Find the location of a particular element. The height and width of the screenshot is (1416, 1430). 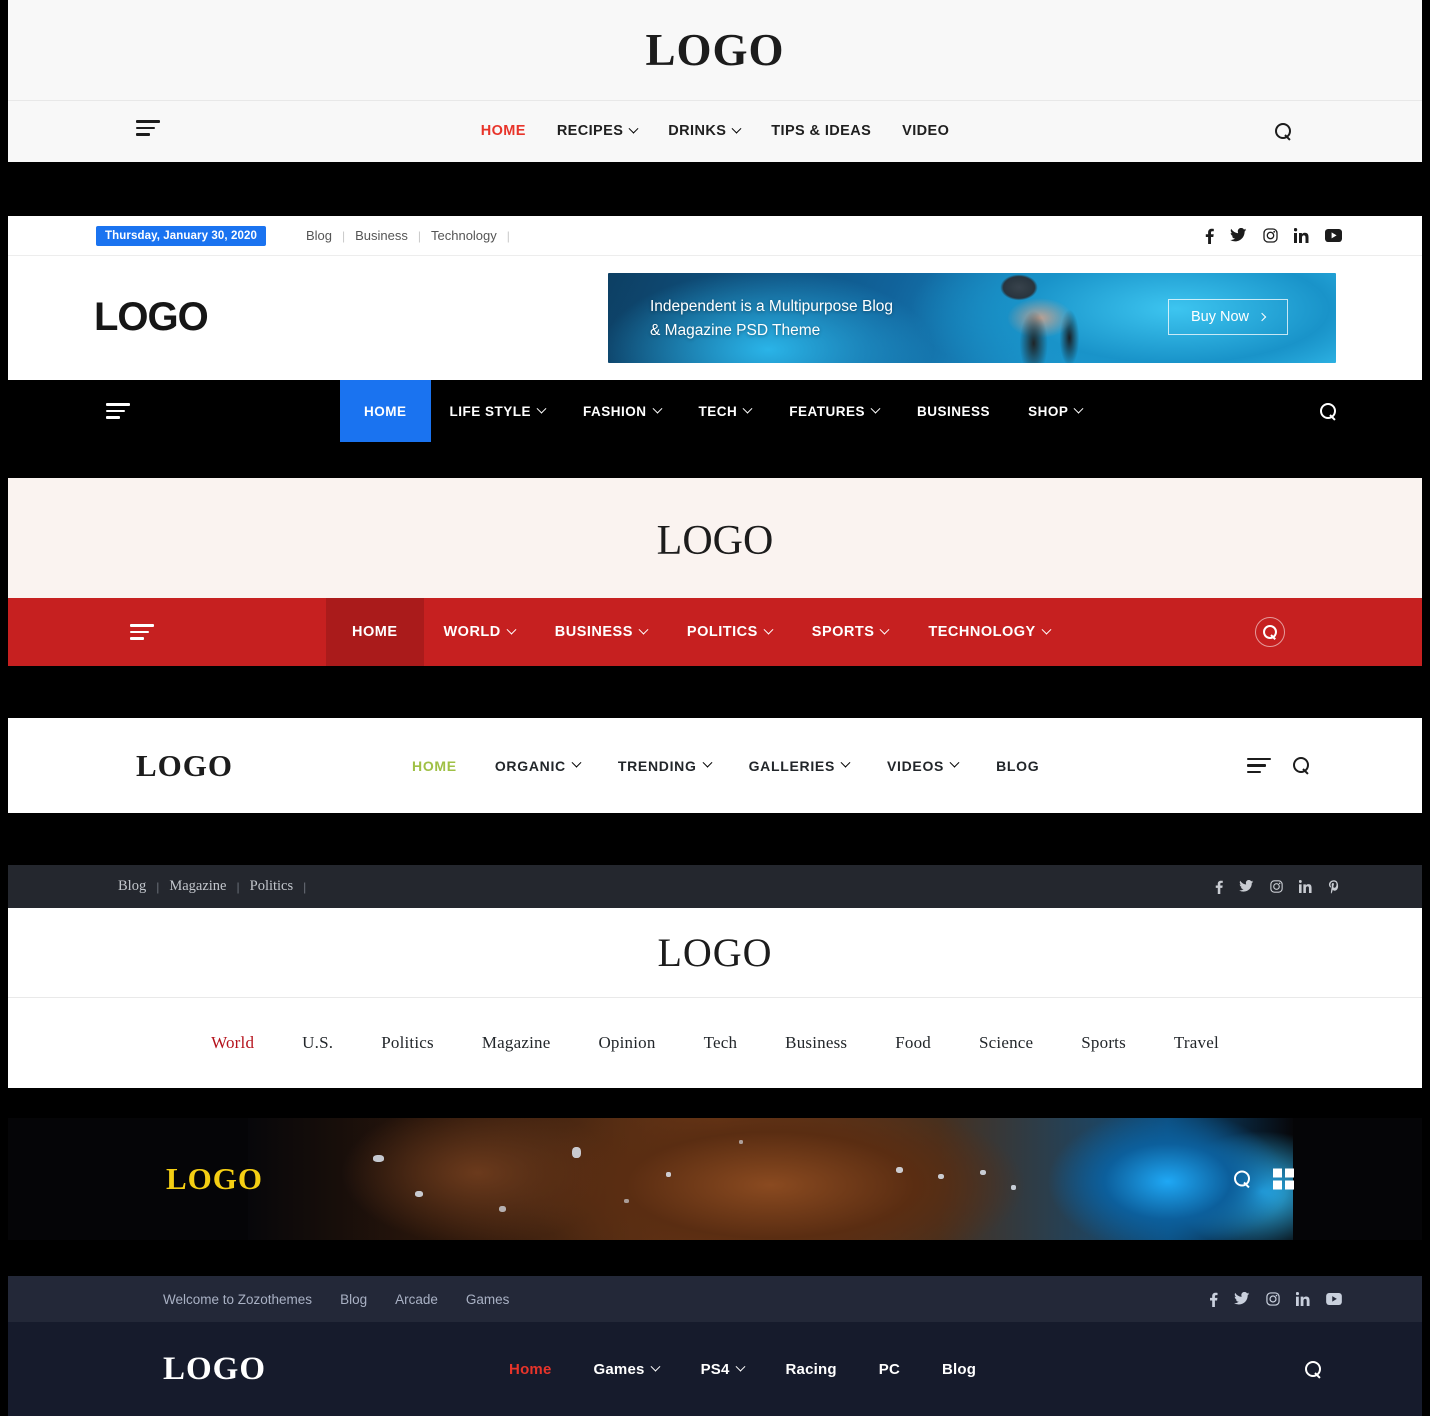

menu-item-blog: BLOG is located at coordinates (1017, 766).